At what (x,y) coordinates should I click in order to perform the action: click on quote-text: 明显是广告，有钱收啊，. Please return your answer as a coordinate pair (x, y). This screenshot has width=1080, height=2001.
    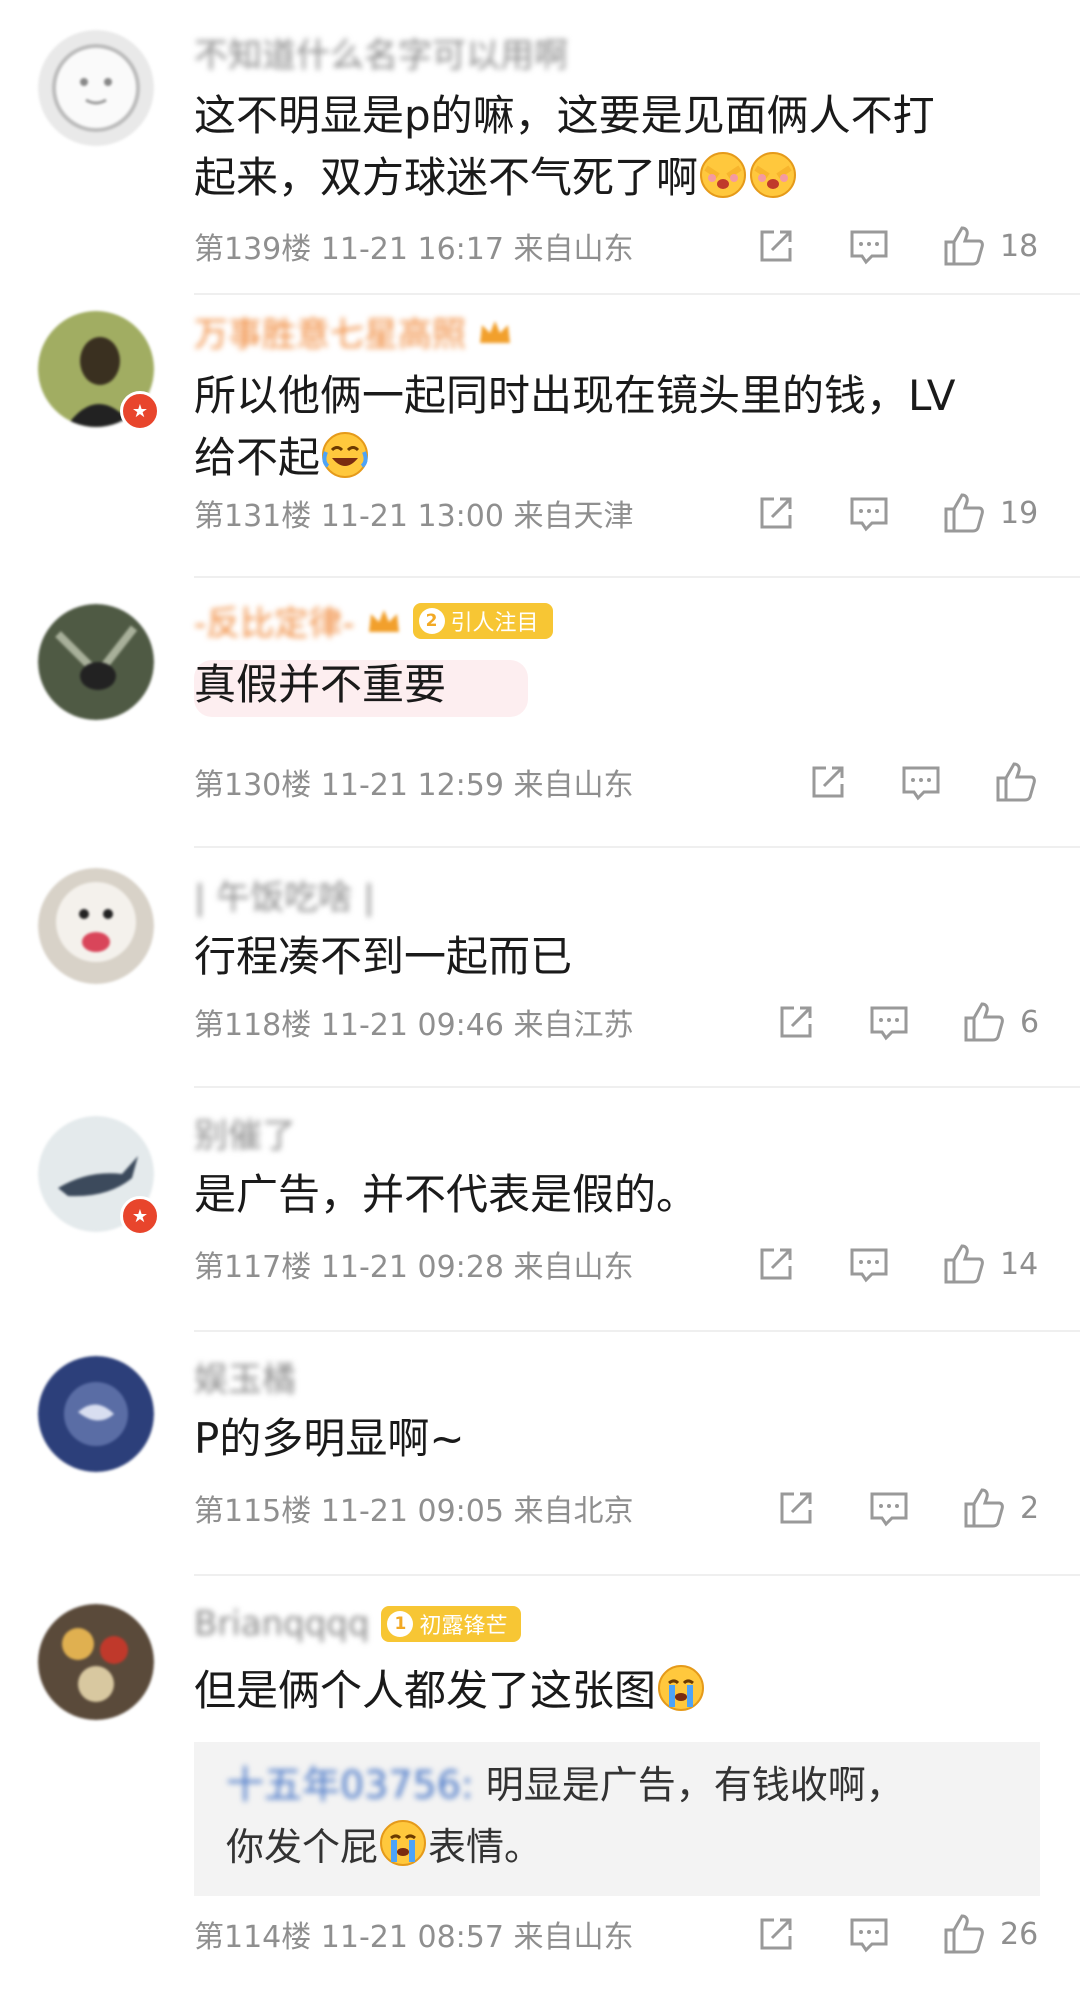
    Looking at the image, I should click on (688, 1785).